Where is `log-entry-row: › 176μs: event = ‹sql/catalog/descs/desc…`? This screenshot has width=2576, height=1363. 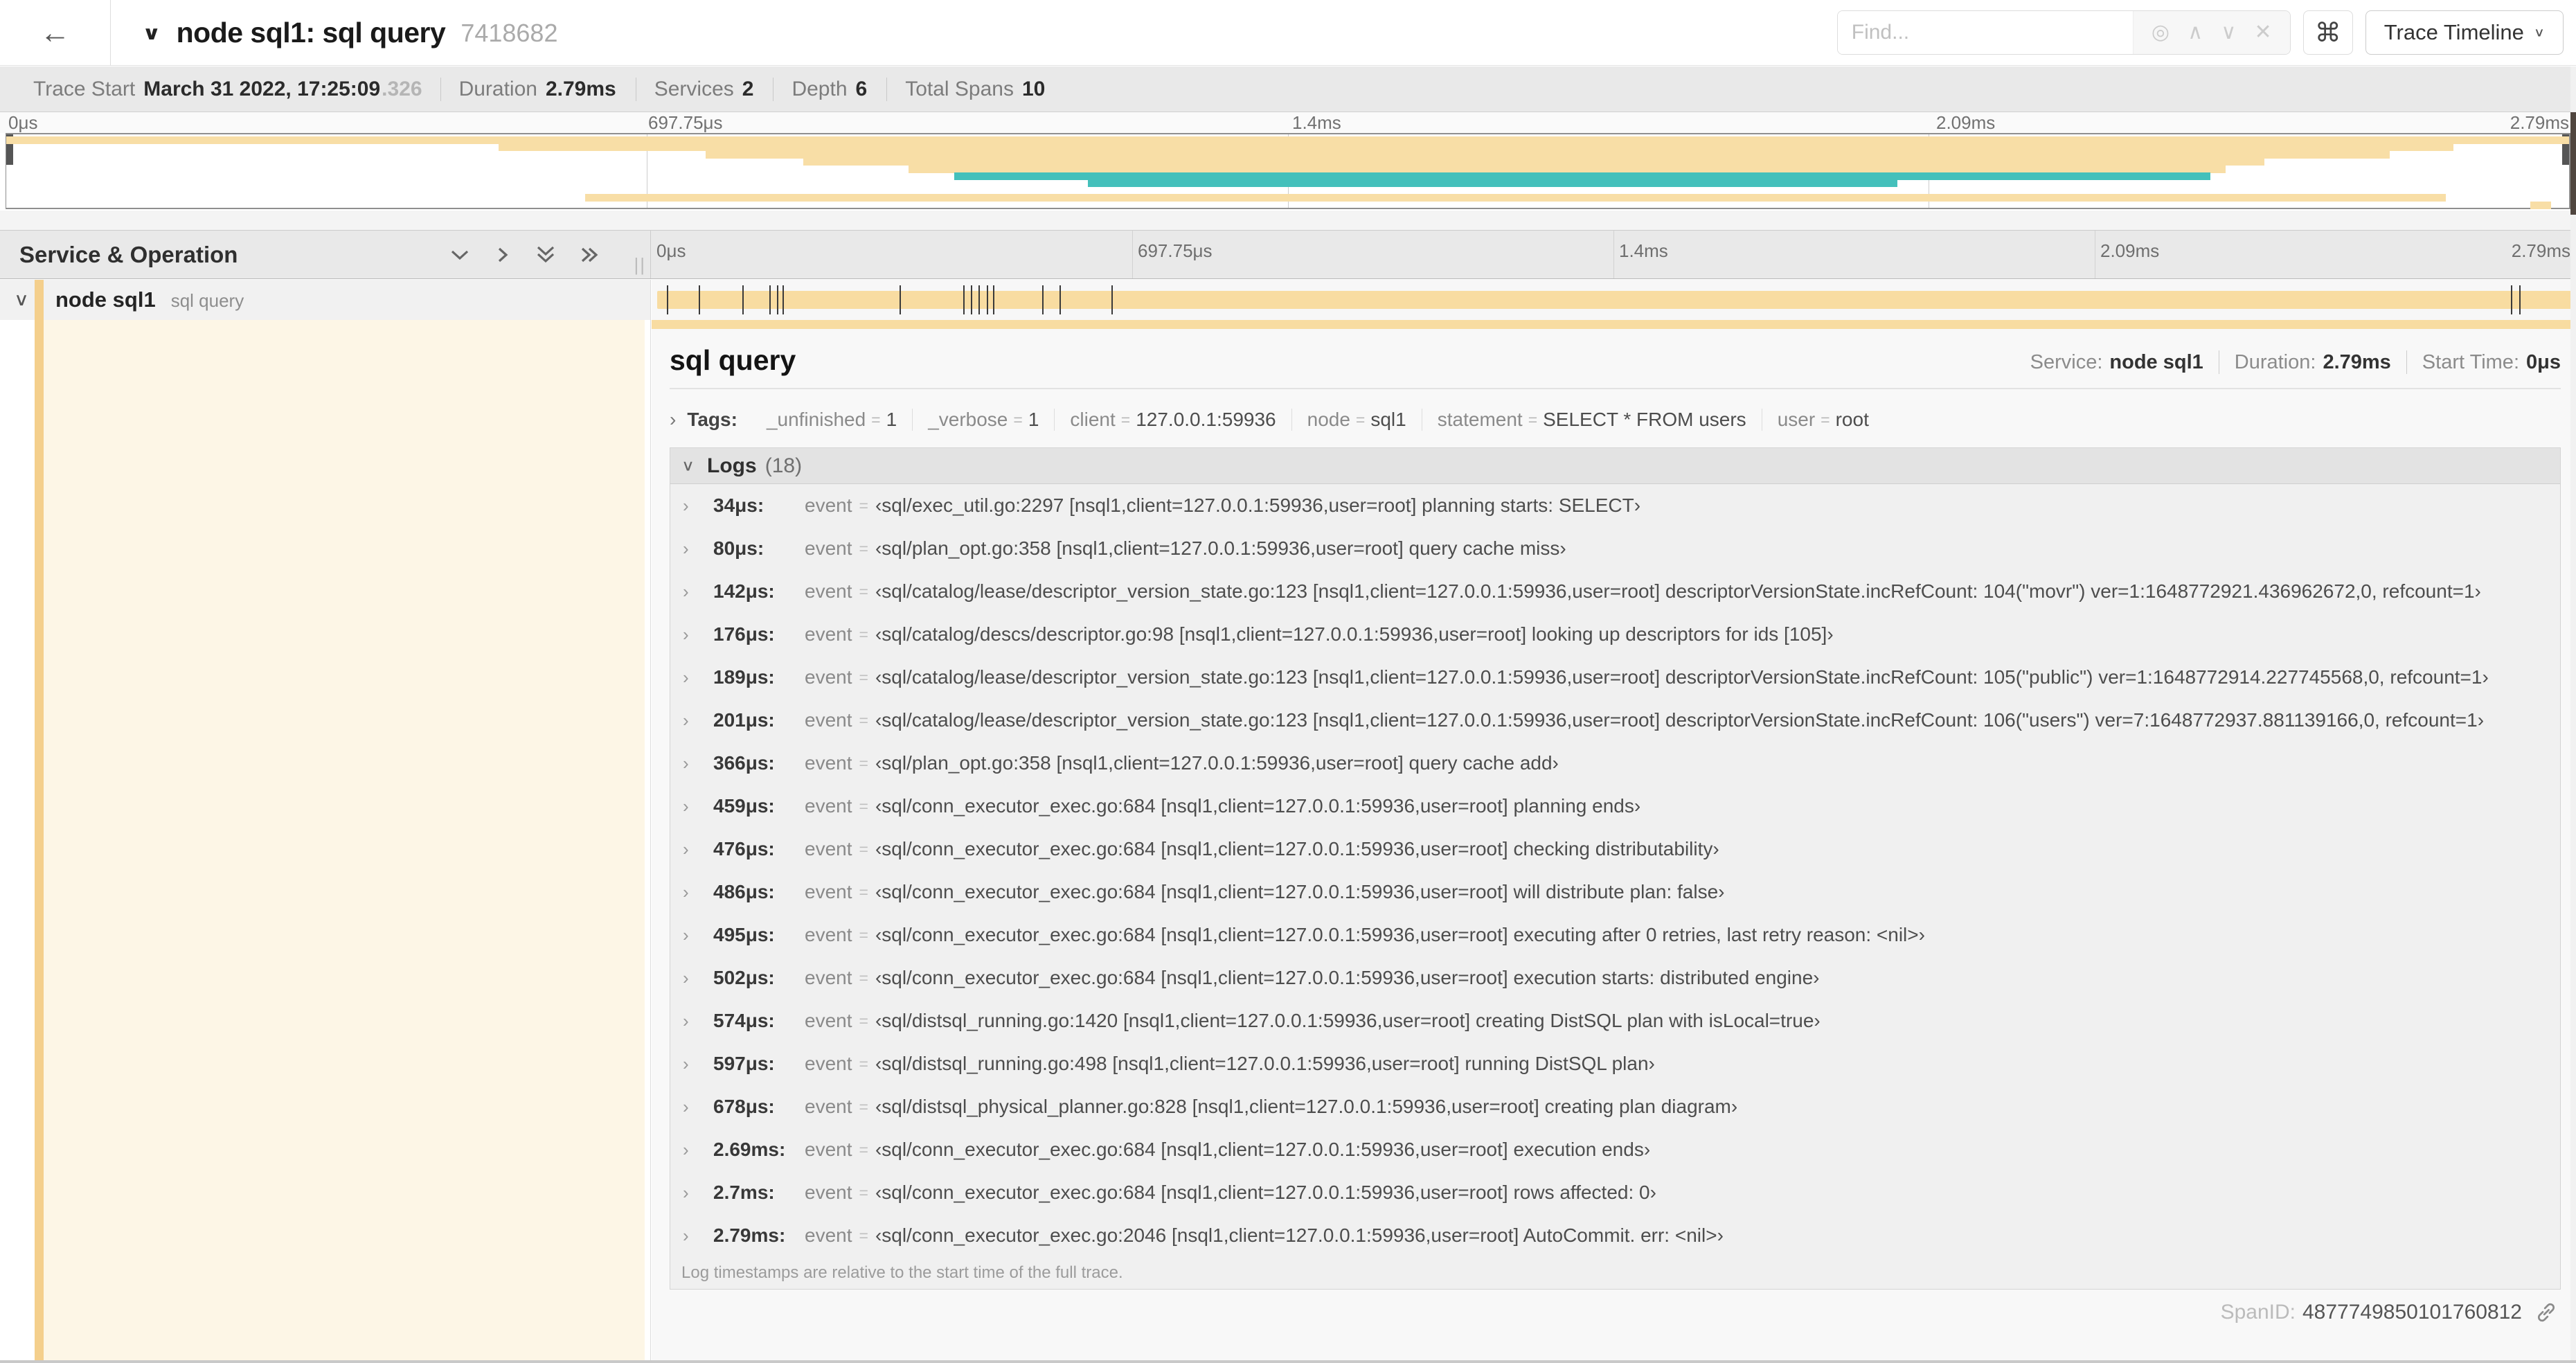 log-entry-row: › 176μs: event = ‹sql/catalog/descs/desc… is located at coordinates (1615, 635).